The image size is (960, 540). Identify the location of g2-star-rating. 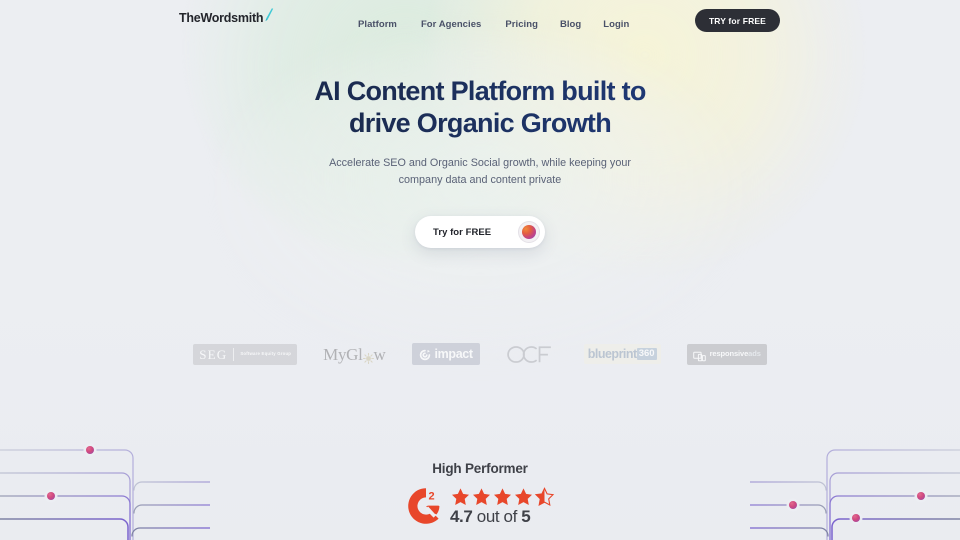
(502, 496).